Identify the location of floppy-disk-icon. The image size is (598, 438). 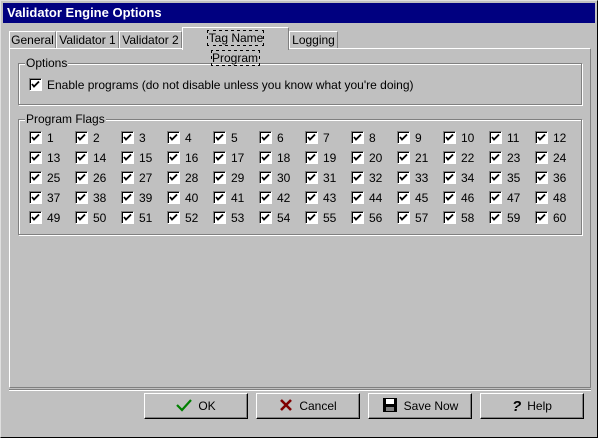
(390, 406).